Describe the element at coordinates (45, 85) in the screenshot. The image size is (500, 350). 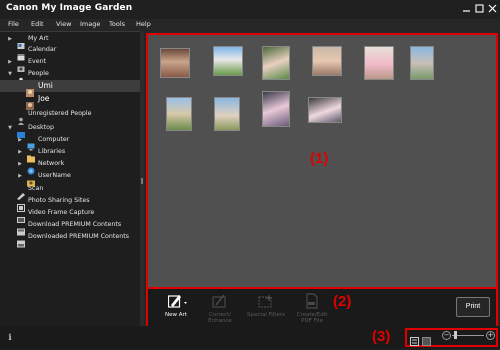
I see `sidebar-item-label: Umi` at that location.